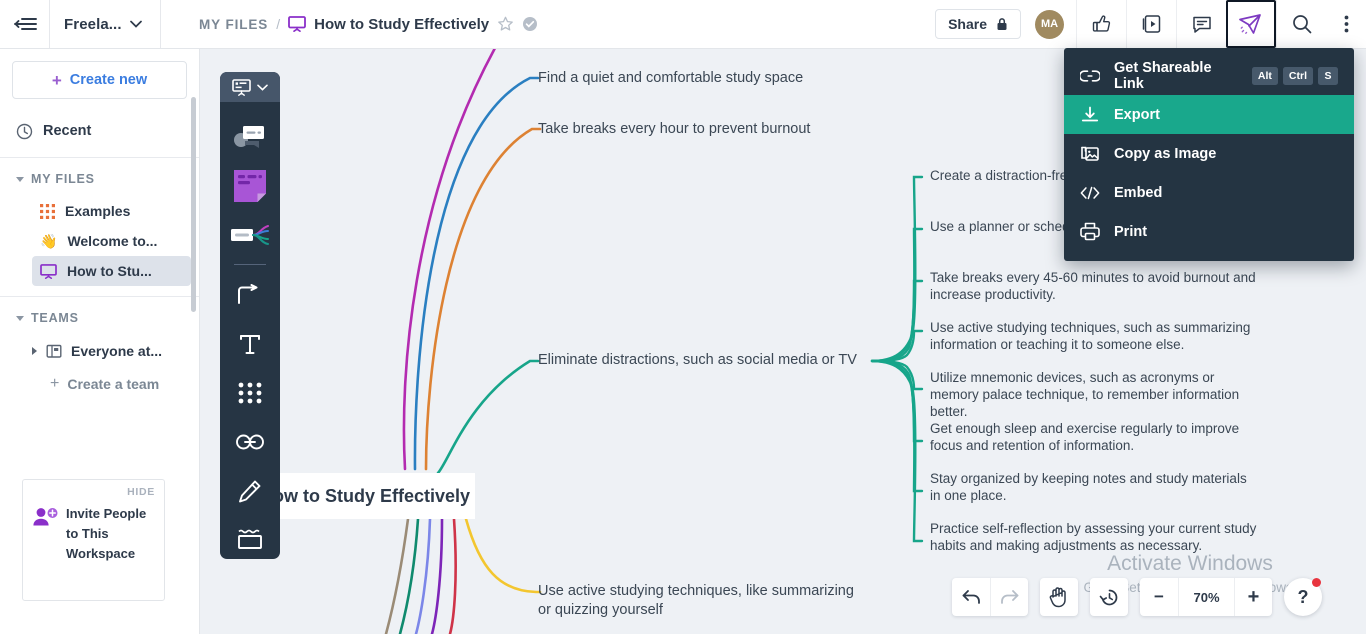  Describe the element at coordinates (99, 318) in the screenshot. I see `sidebar-section-teams: TEAMS` at that location.